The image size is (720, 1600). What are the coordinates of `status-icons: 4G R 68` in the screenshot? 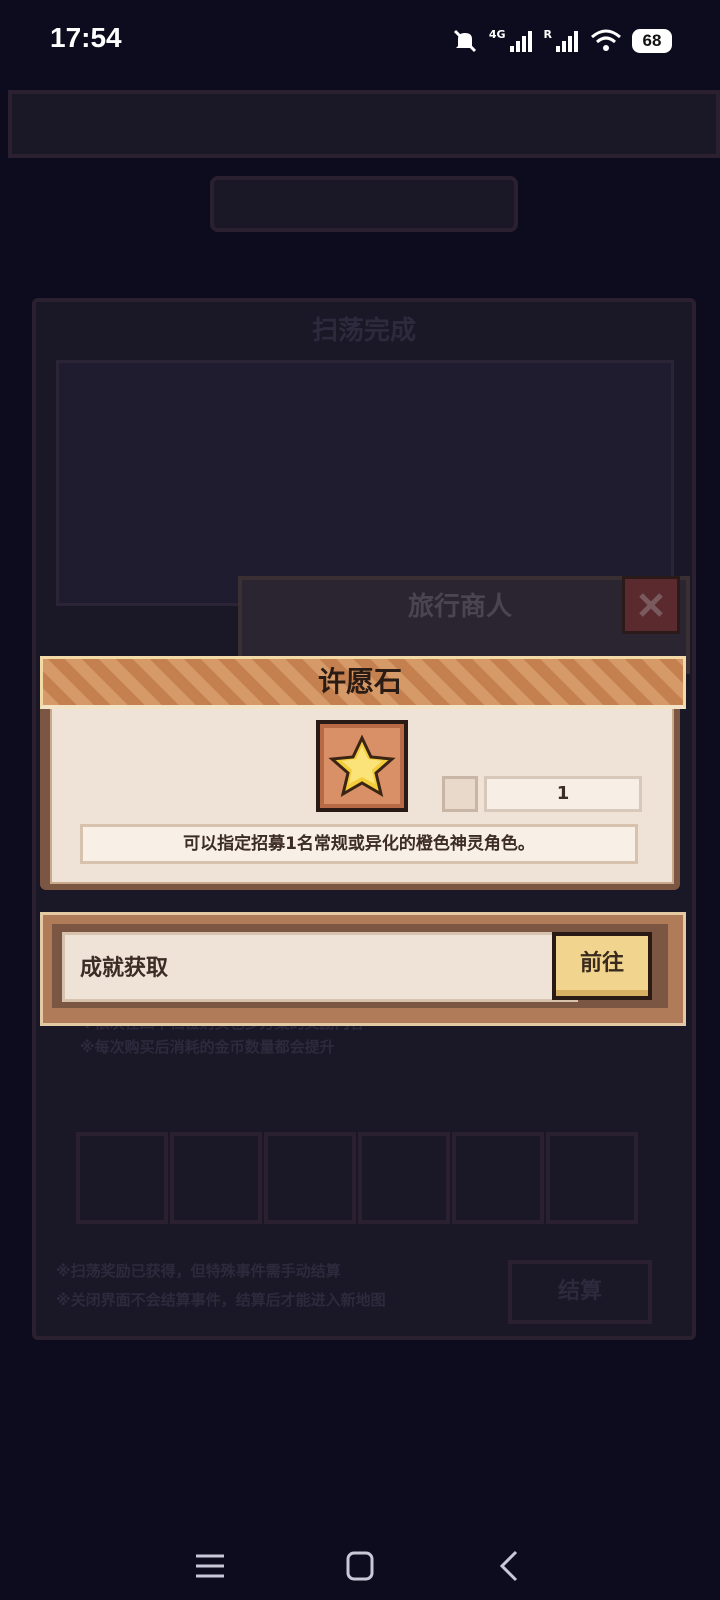 It's located at (561, 41).